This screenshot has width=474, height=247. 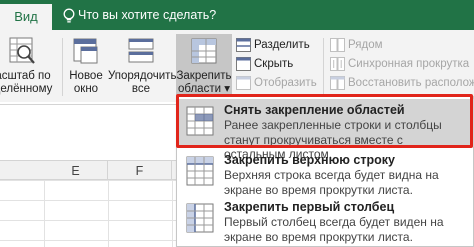 I want to click on lightbulb-icon, so click(x=69, y=15).